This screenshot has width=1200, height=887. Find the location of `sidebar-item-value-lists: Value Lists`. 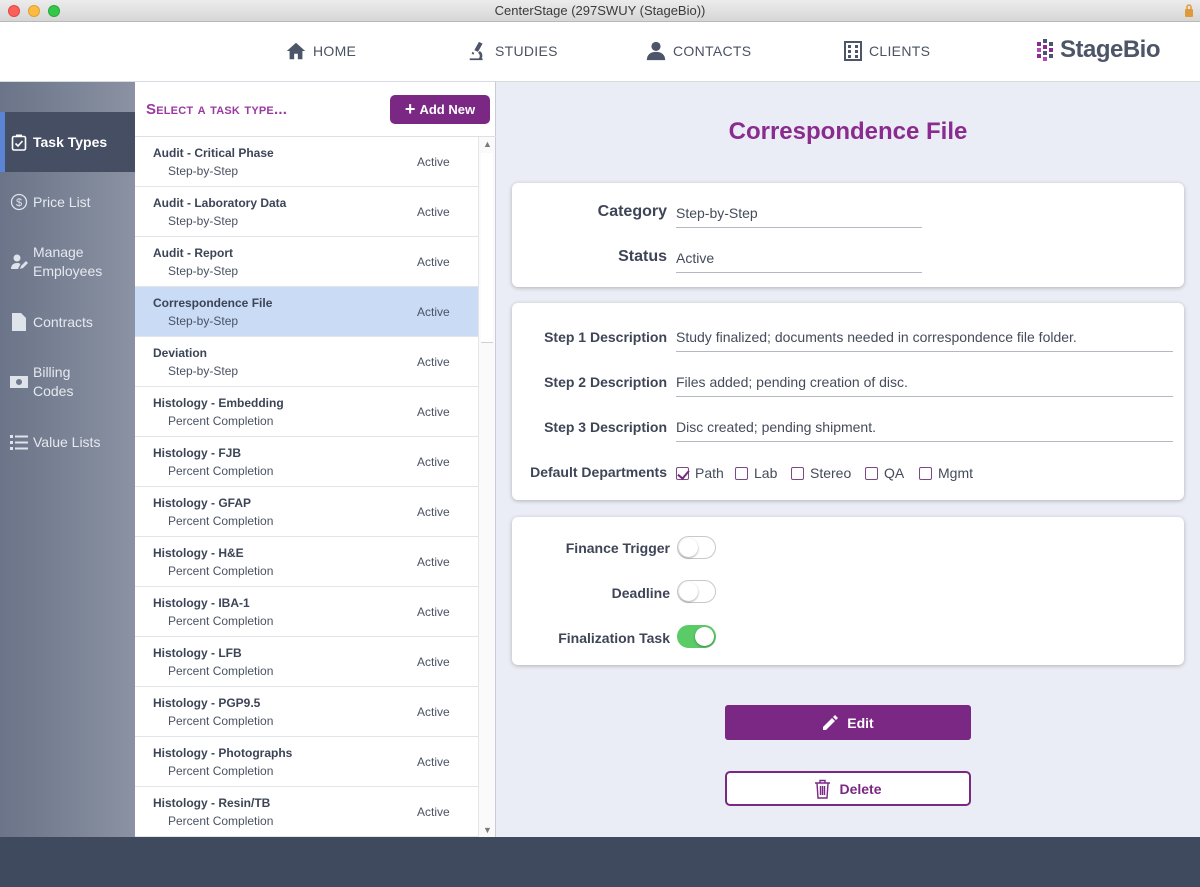

sidebar-item-value-lists: Value Lists is located at coordinates (67, 442).